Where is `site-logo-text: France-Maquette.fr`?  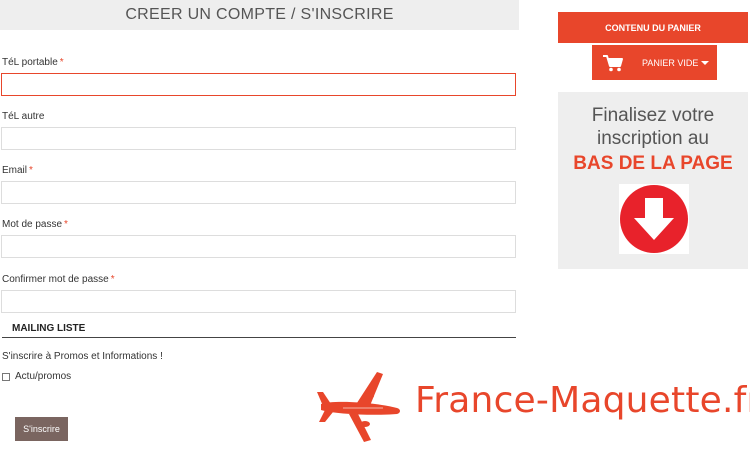 site-logo-text: France-Maquette.fr is located at coordinates (582, 400).